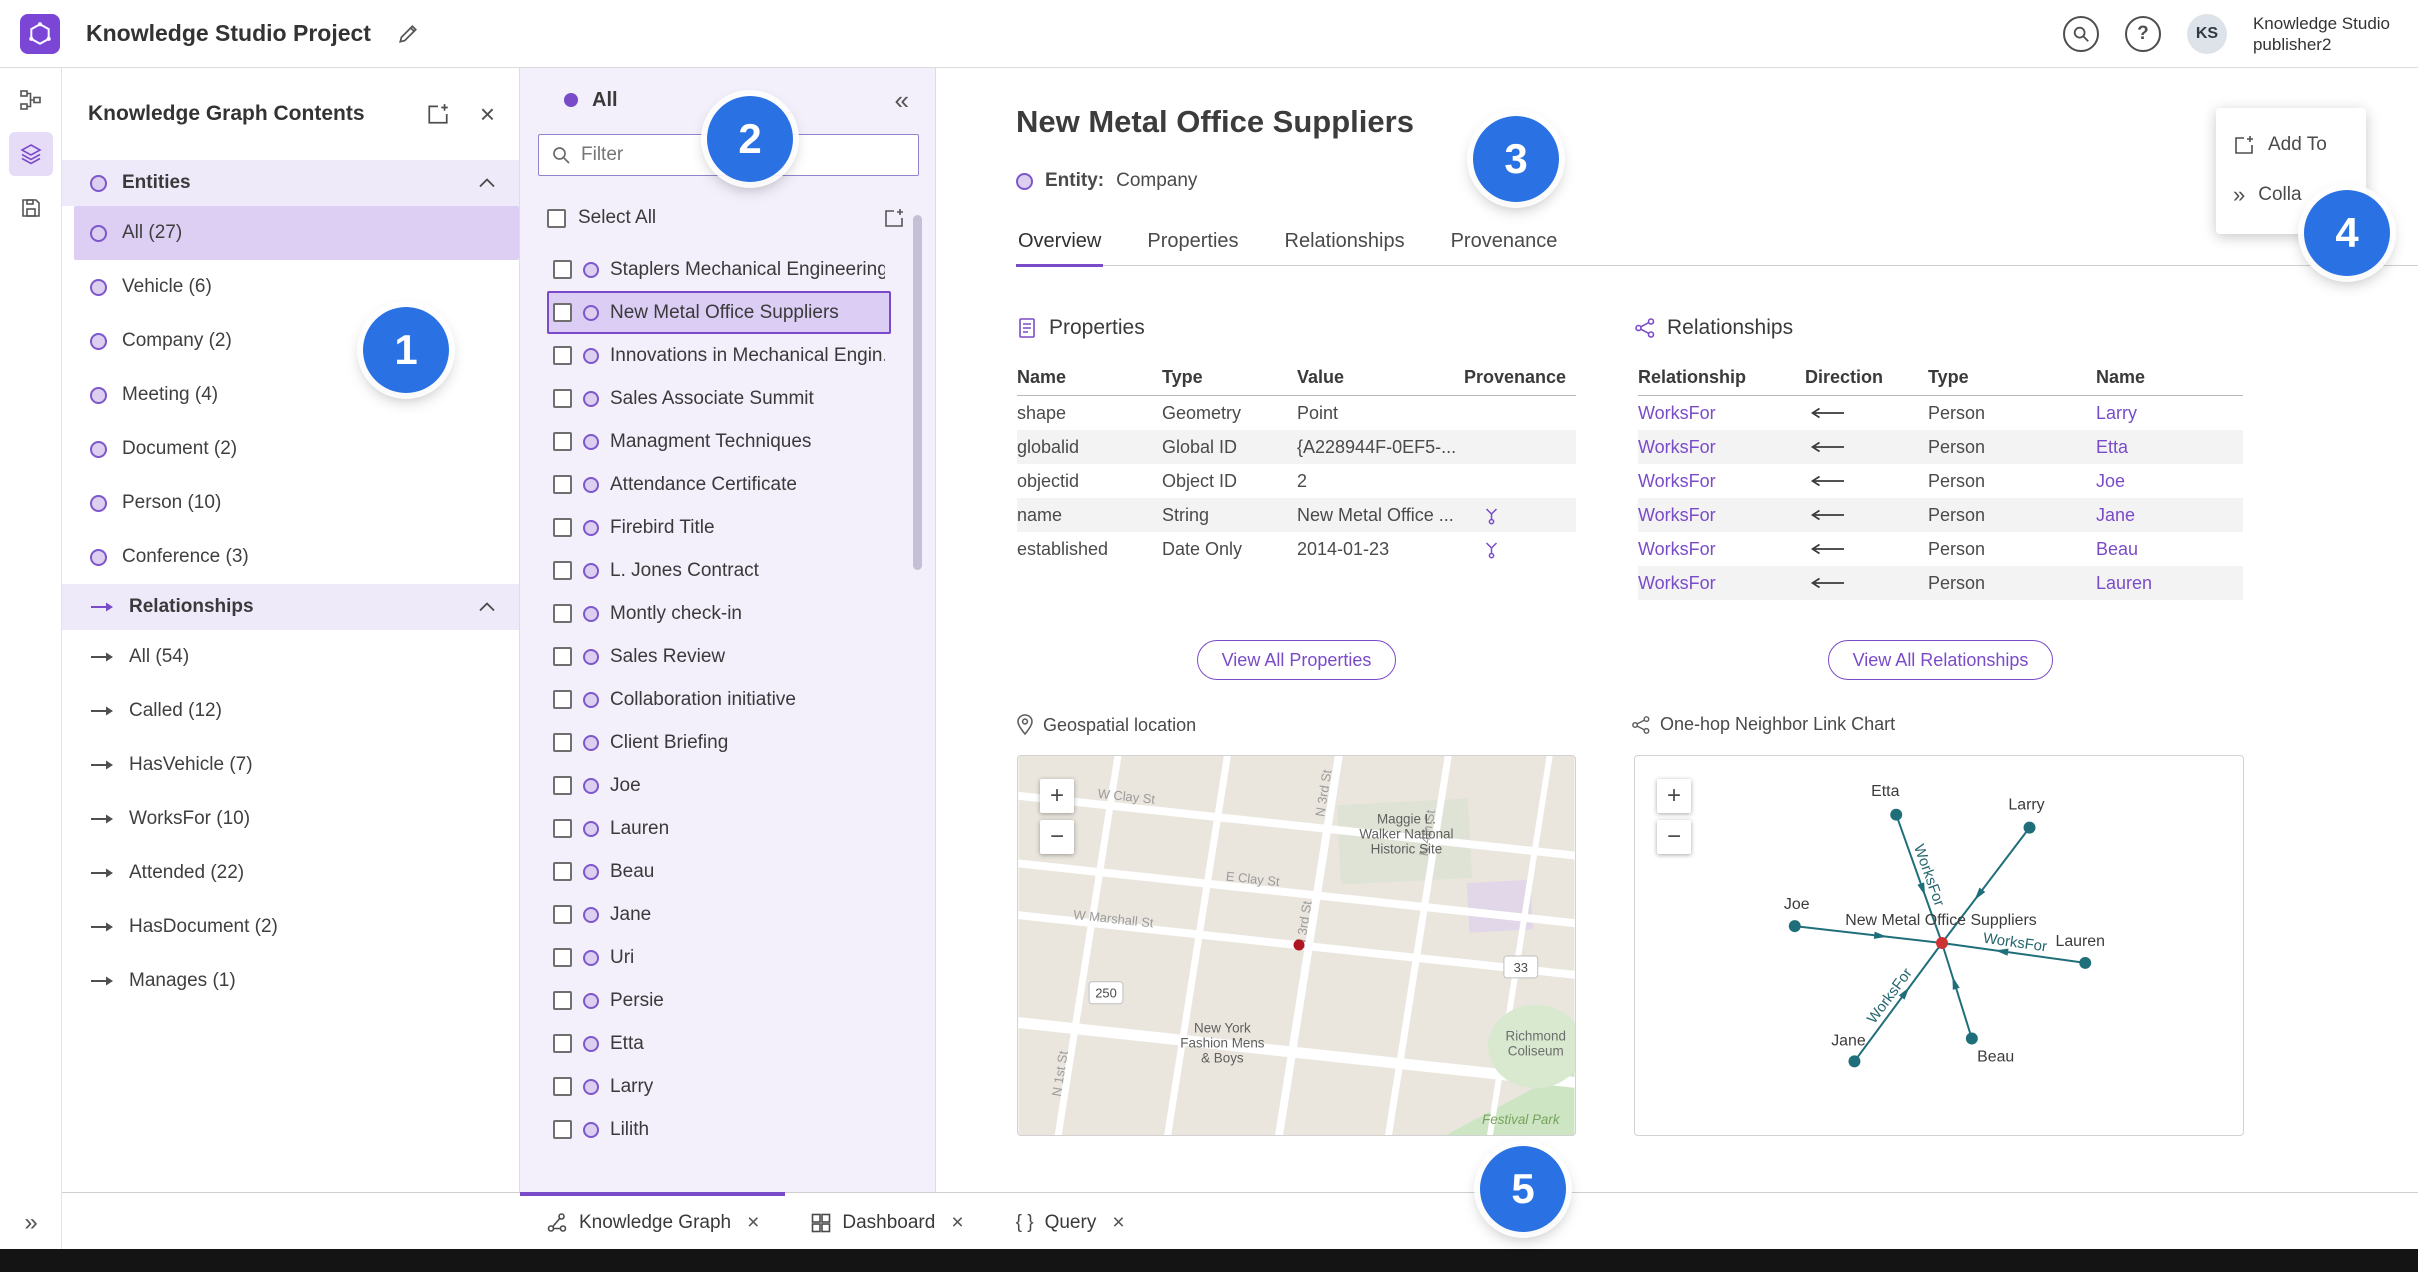  I want to click on add-selection-button, so click(894, 218).